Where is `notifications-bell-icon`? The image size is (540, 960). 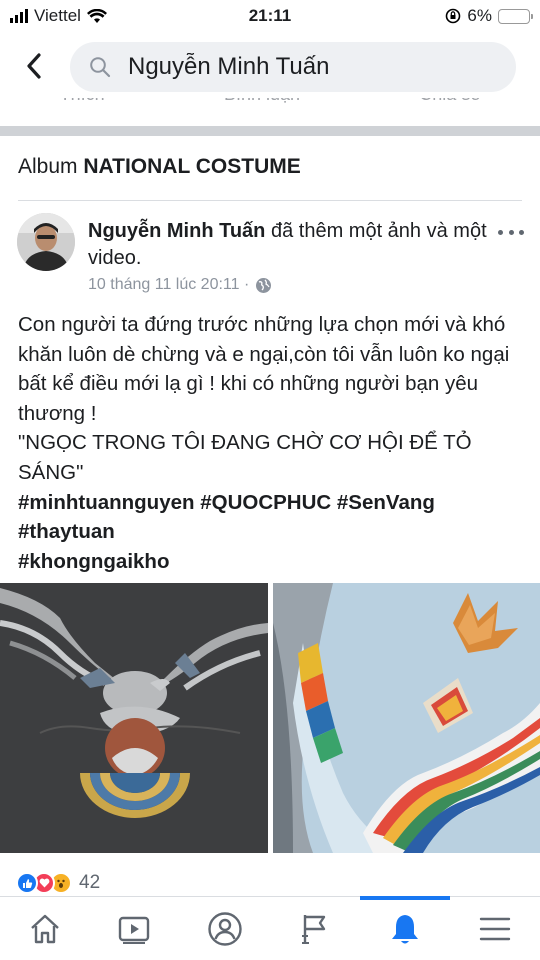
notifications-bell-icon is located at coordinates (405, 929).